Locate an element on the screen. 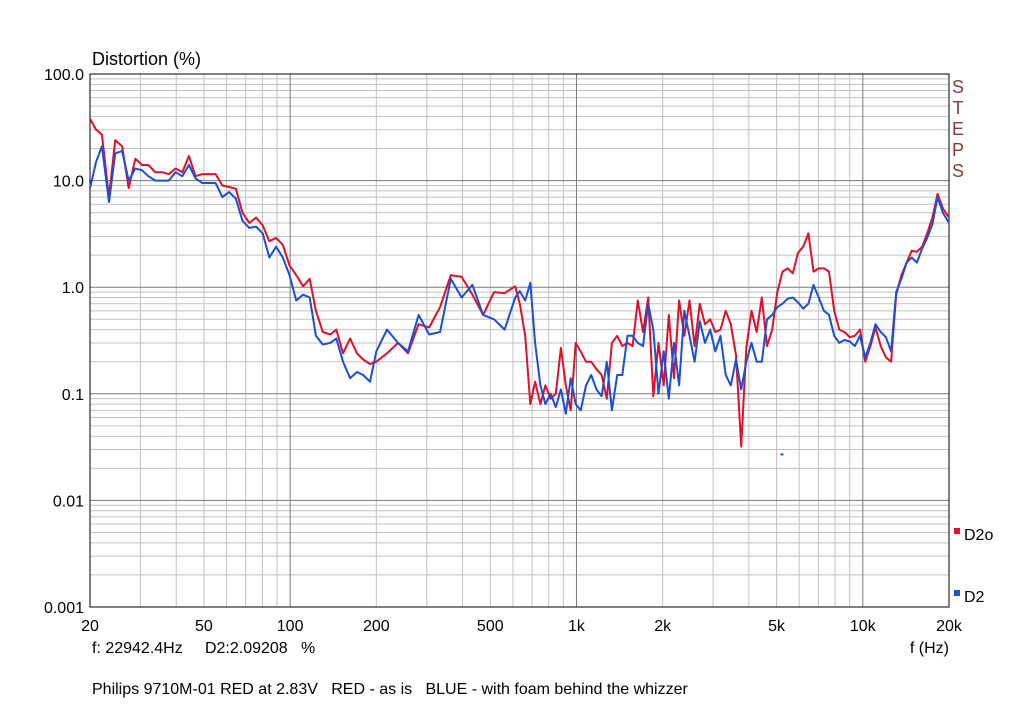 The image size is (1024, 705). y-tick-label: 1.0 is located at coordinates (73, 288).